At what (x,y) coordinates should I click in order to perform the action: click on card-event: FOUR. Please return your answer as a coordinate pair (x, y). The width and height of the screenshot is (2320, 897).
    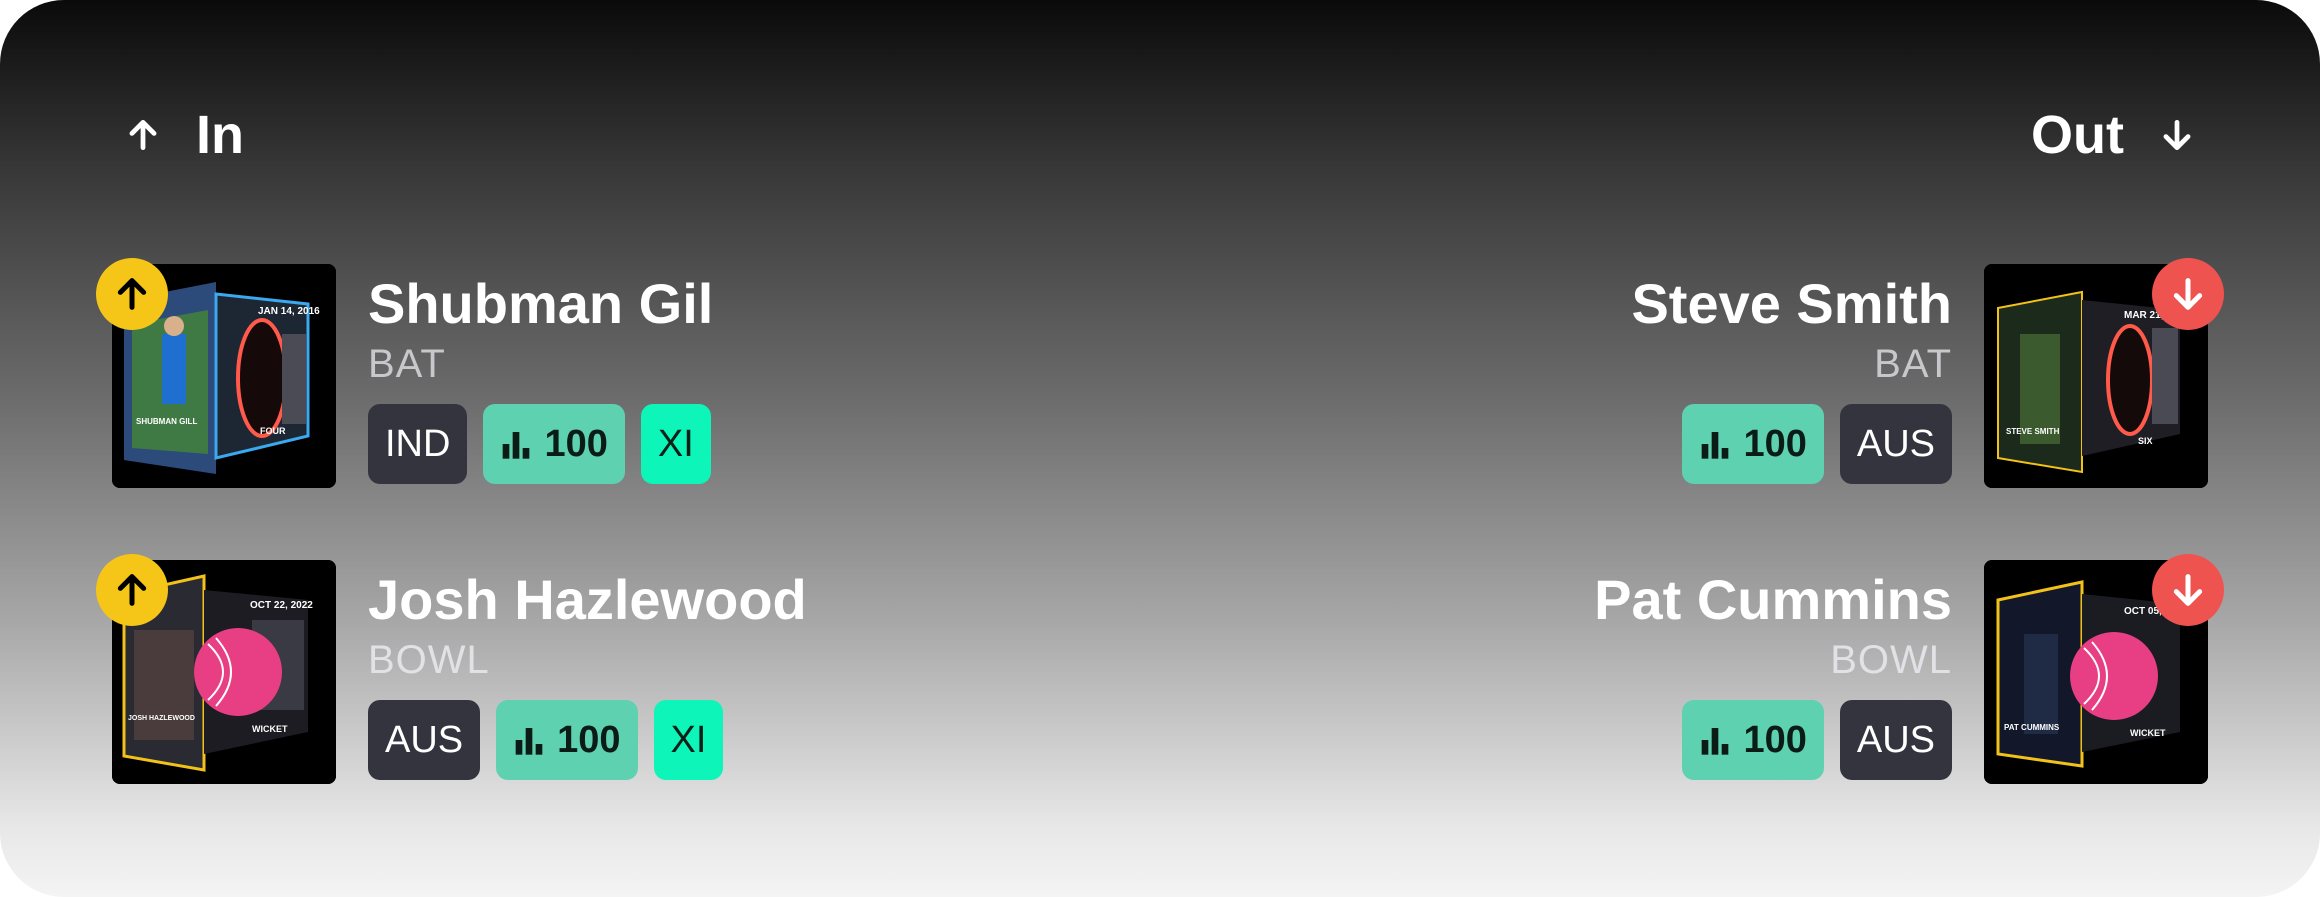
    Looking at the image, I should click on (273, 431).